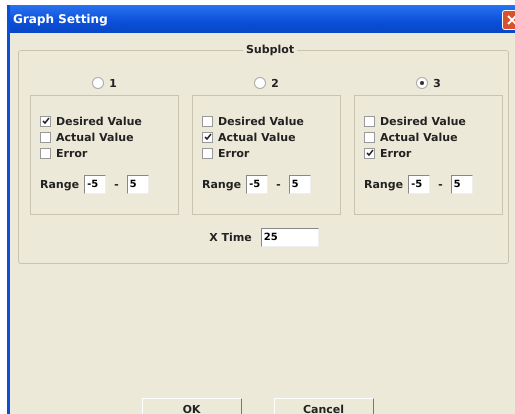  I want to click on x-time-field: 25, so click(289, 237).